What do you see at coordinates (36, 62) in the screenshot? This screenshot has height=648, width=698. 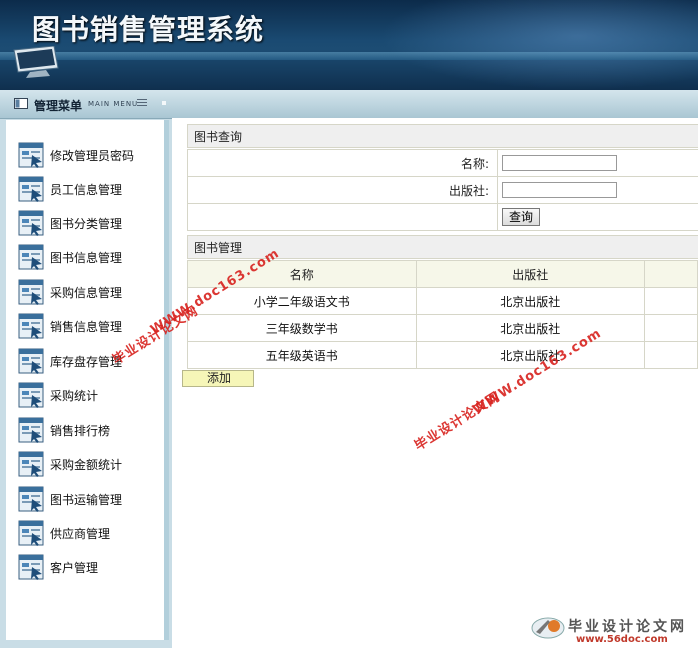 I see `monitor-icon` at bounding box center [36, 62].